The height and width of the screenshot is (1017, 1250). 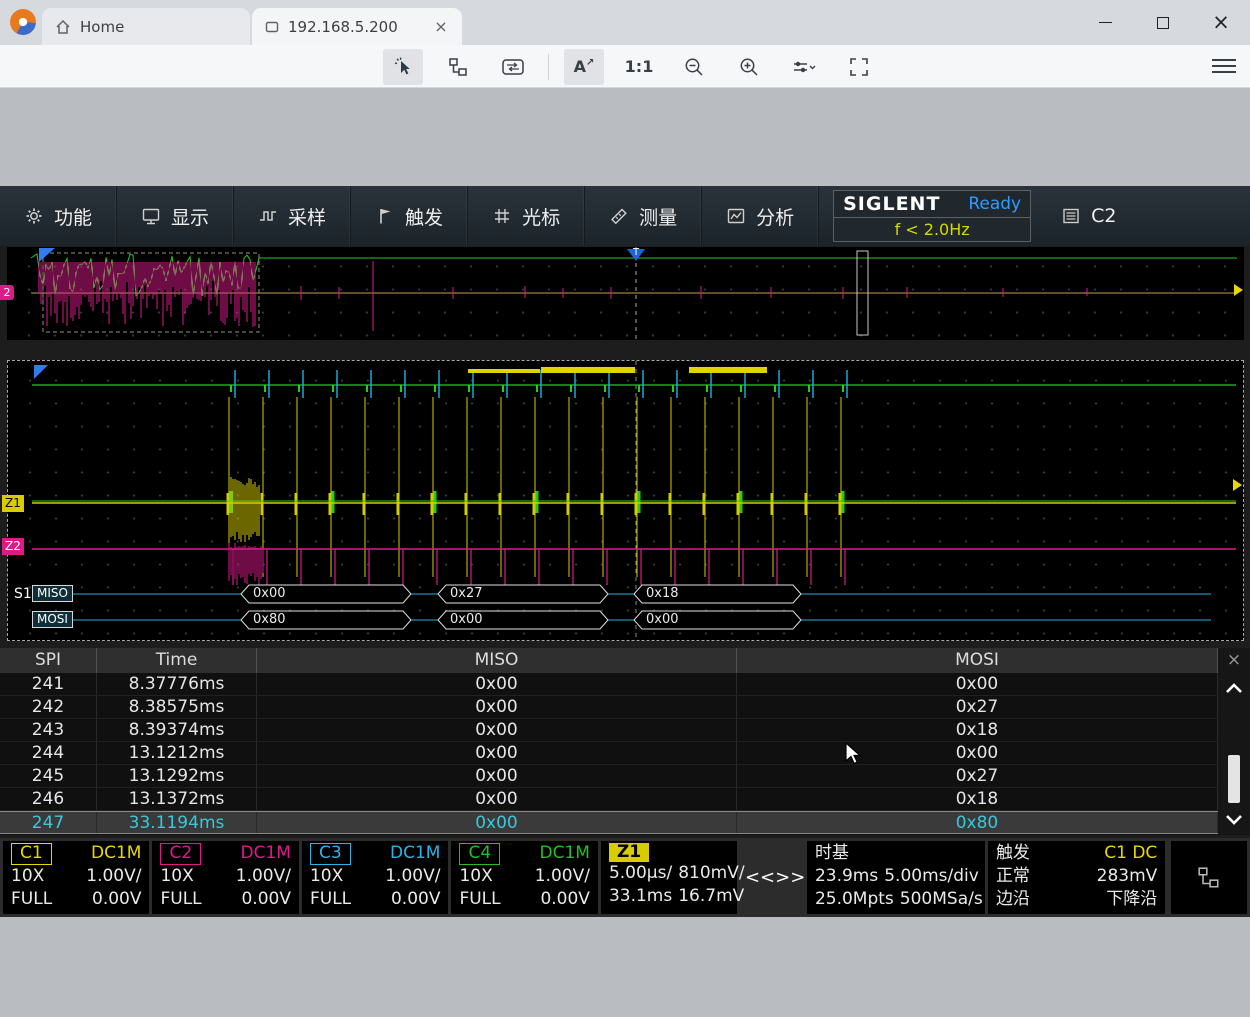 I want to click on chevron-down-icon, so click(x=1234, y=820).